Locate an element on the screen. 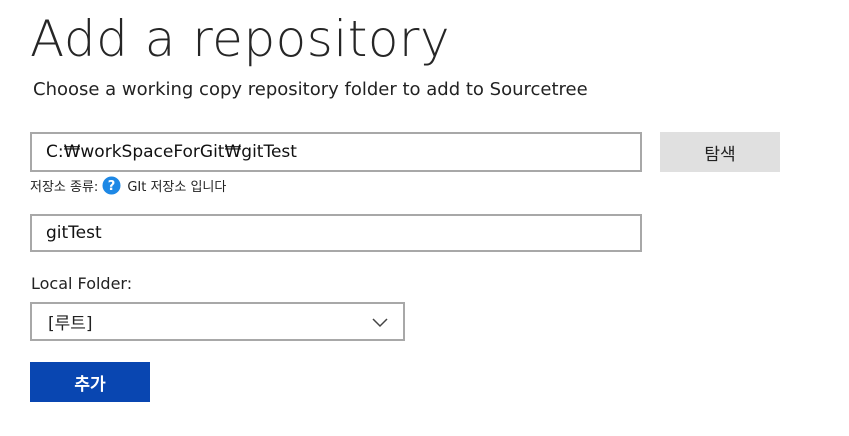 Image resolution: width=849 pixels, height=436 pixels. local-folder-selected-value: [루트] is located at coordinates (70, 324).